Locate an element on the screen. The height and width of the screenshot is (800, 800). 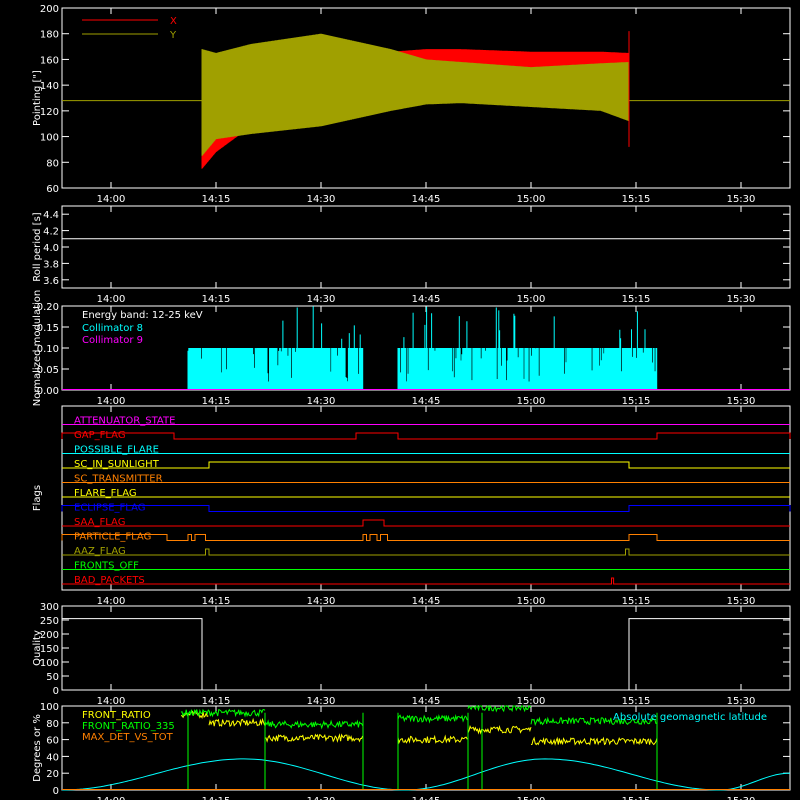
x-tick-label-ratios-0: 14:00 is located at coordinates (111, 798).